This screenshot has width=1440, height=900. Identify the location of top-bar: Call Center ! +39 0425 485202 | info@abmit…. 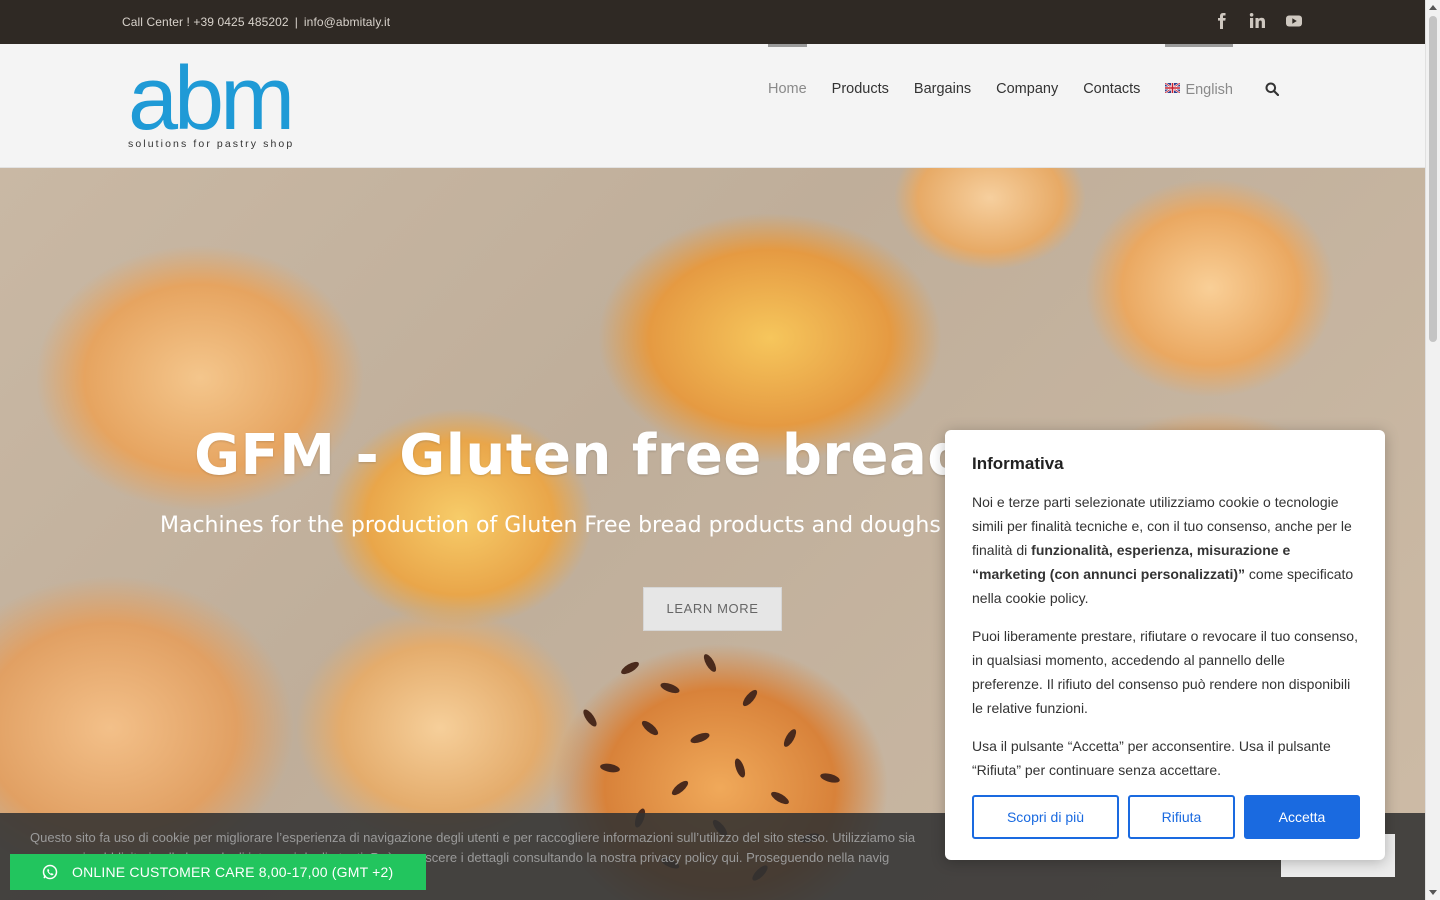
(712, 22).